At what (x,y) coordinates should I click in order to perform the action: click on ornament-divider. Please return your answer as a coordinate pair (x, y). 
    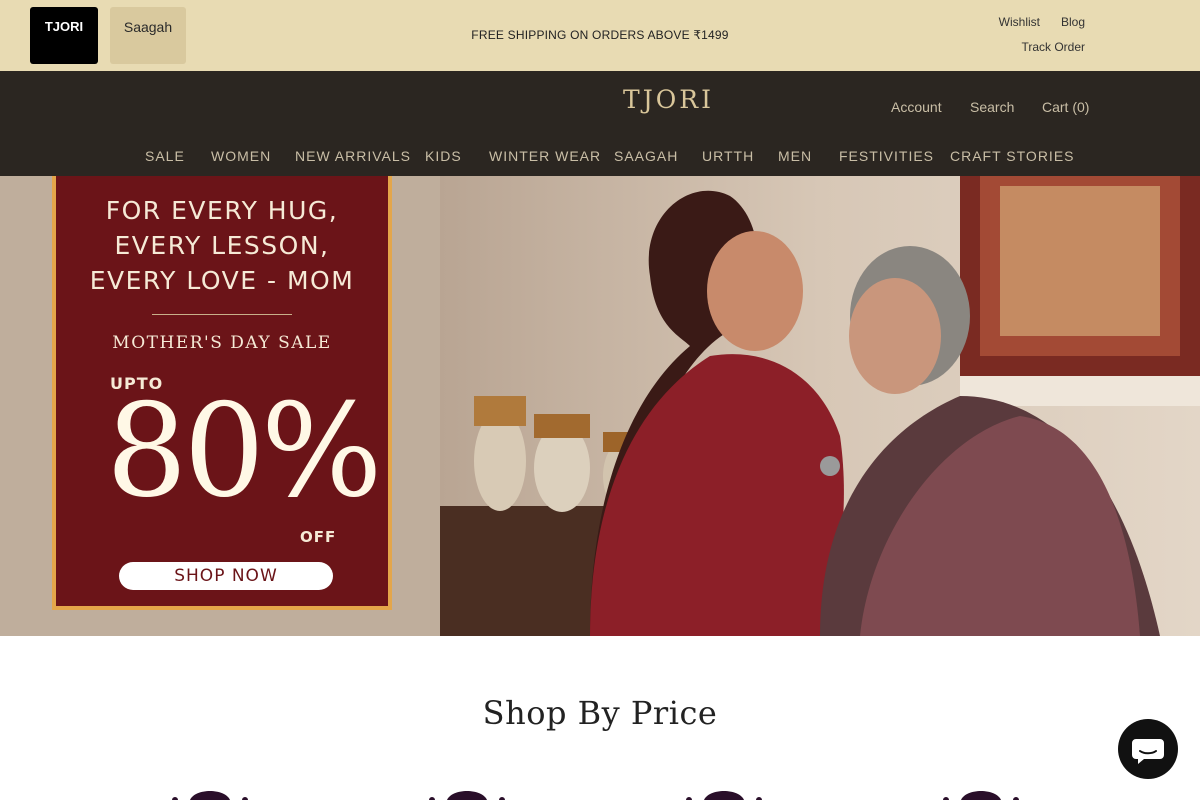
    Looking at the image, I should click on (222, 314).